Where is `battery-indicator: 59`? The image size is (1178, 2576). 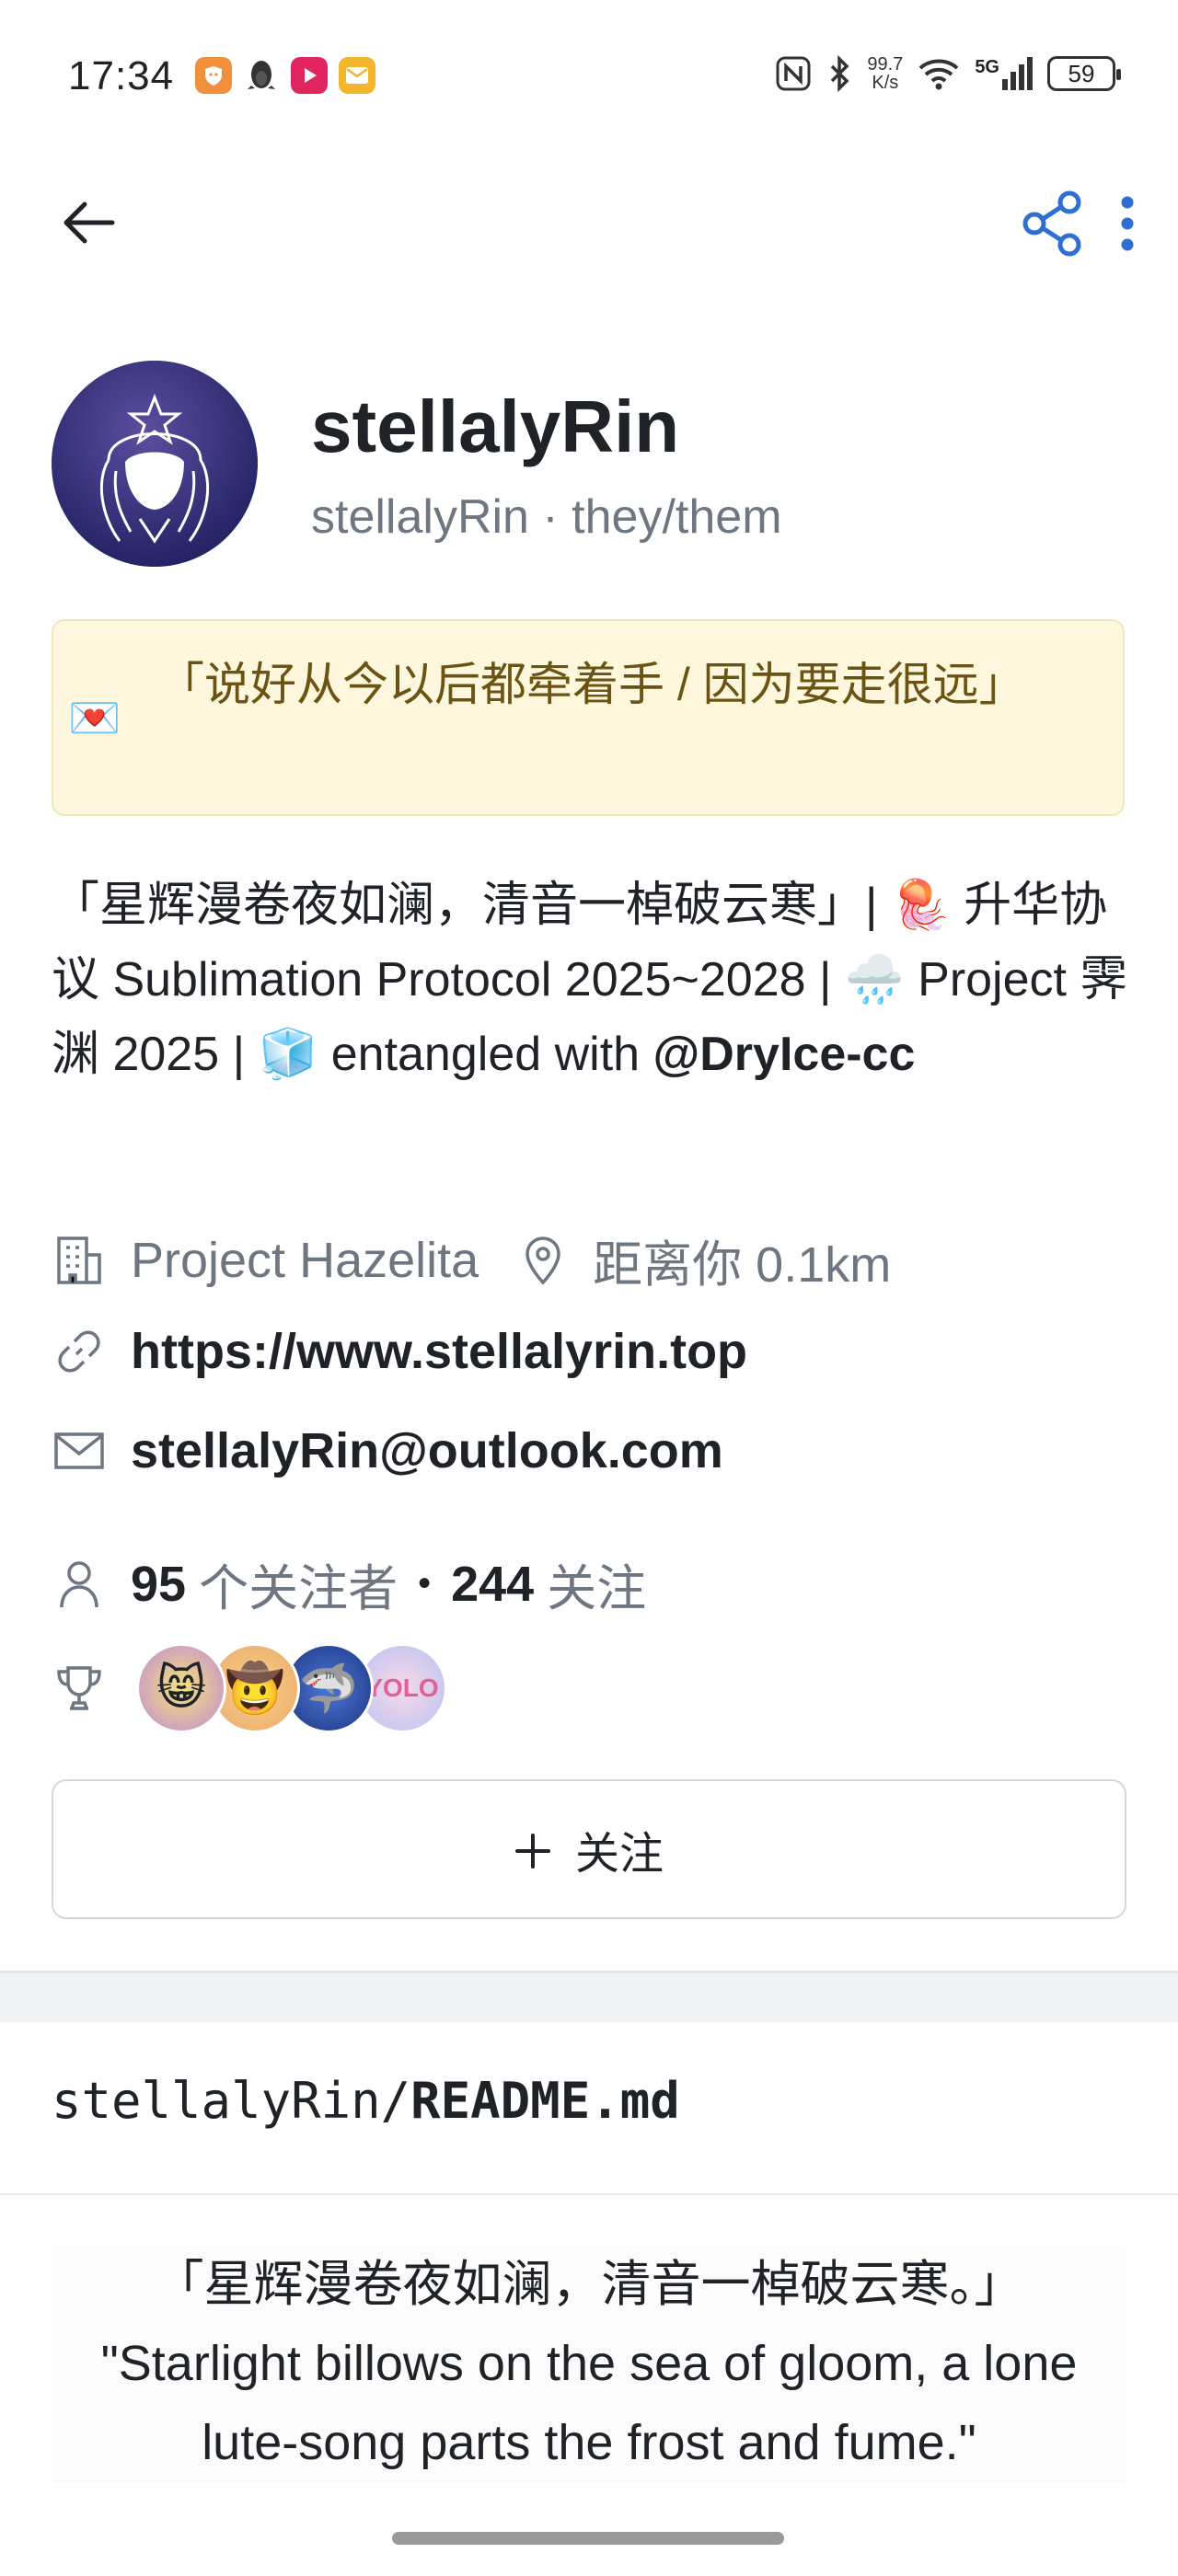 battery-indicator: 59 is located at coordinates (1084, 73).